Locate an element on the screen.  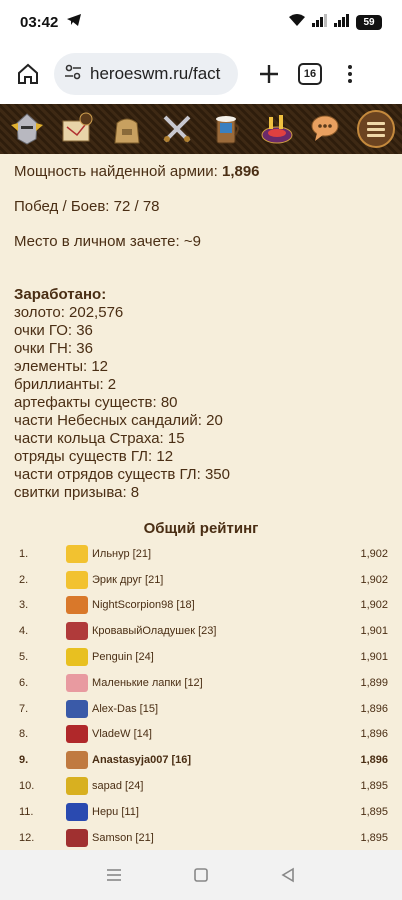
player-name-link: КровавыйОладушек [23] is located at coordinates (220, 631).